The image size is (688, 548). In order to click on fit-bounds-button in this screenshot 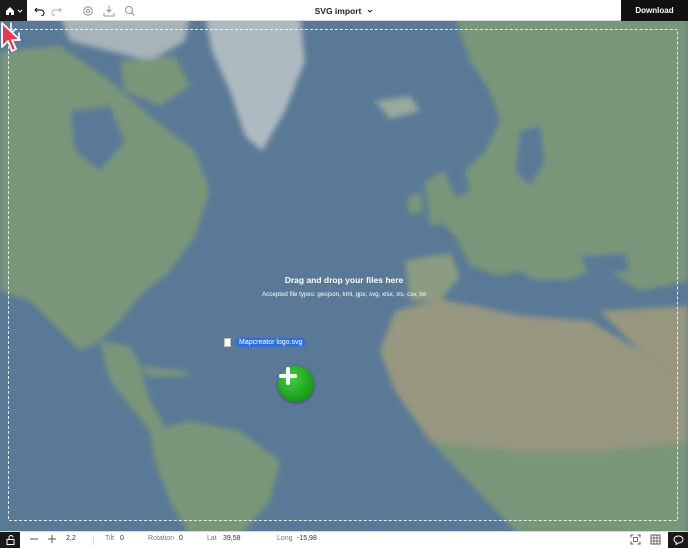, I will do `click(635, 540)`.